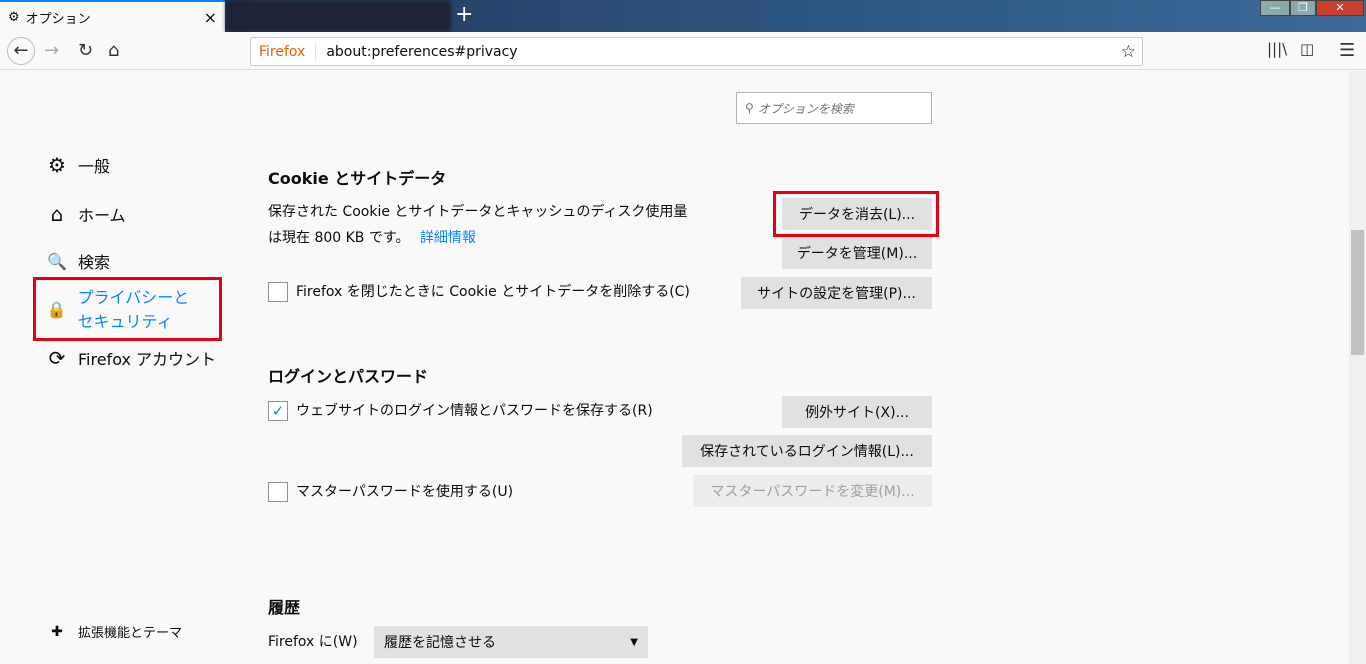 This screenshot has width=1366, height=664. I want to click on search-icon: ⚲, so click(749, 108).